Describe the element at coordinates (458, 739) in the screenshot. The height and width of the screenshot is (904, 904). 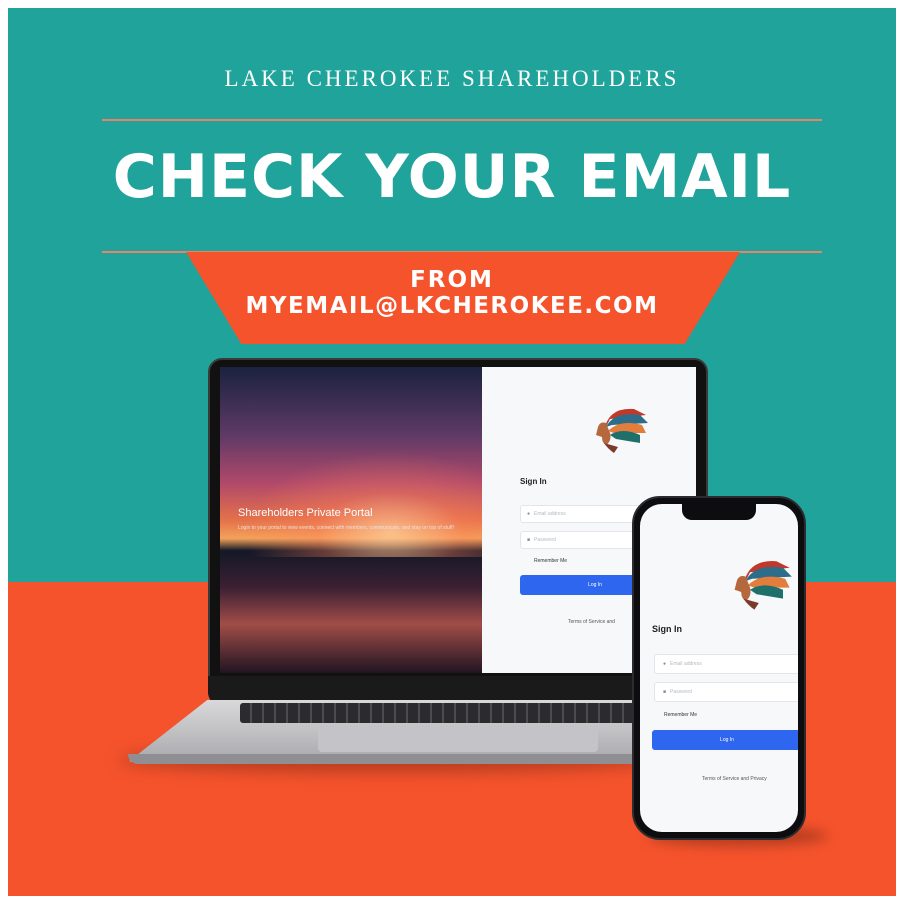
I see `laptop-trackpad` at that location.